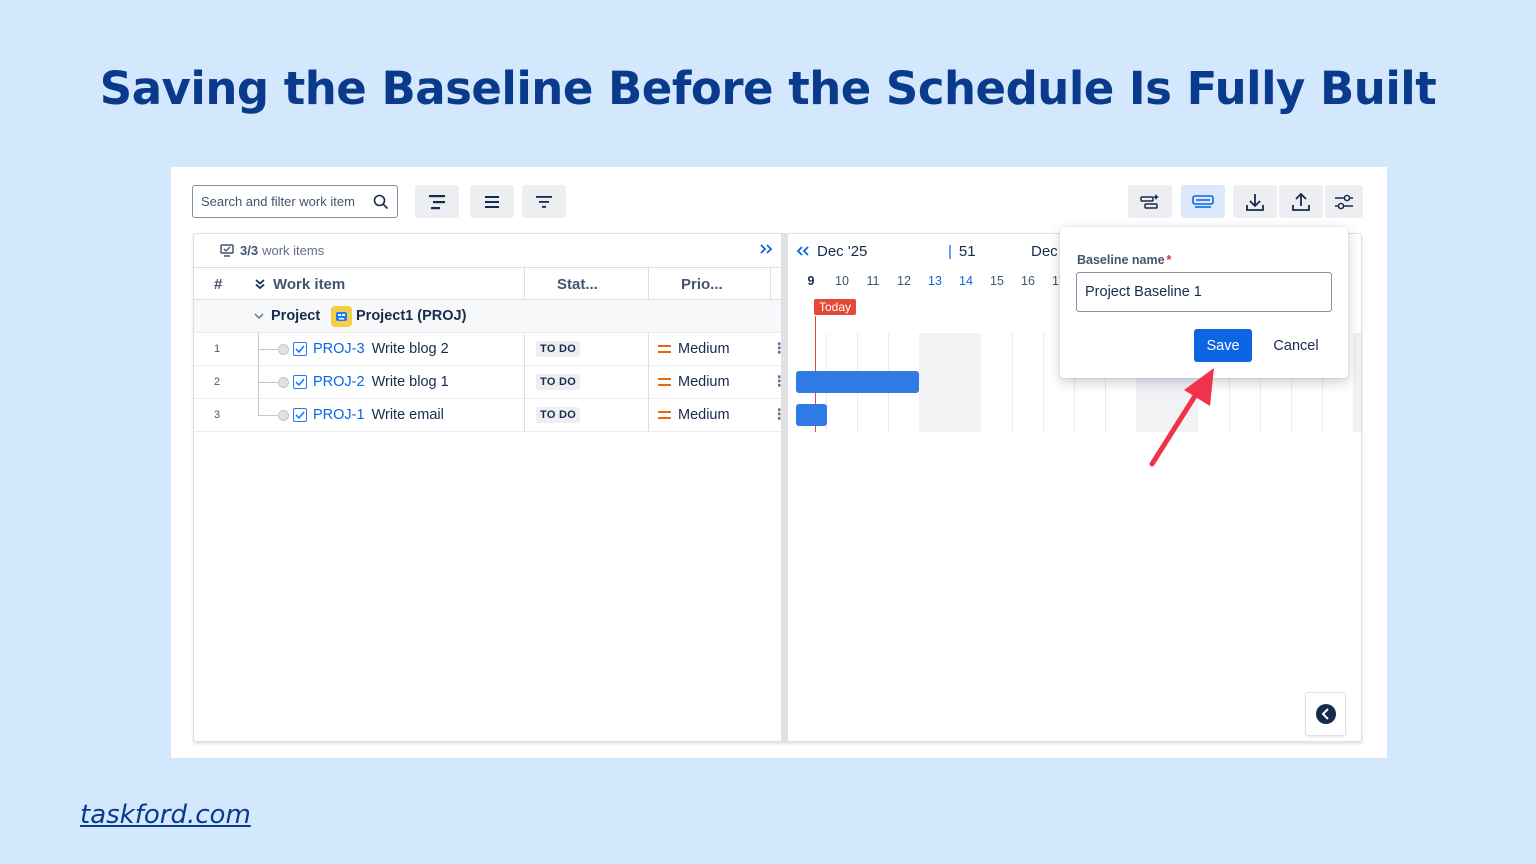  I want to click on baseline-compare-button, so click(1150, 201).